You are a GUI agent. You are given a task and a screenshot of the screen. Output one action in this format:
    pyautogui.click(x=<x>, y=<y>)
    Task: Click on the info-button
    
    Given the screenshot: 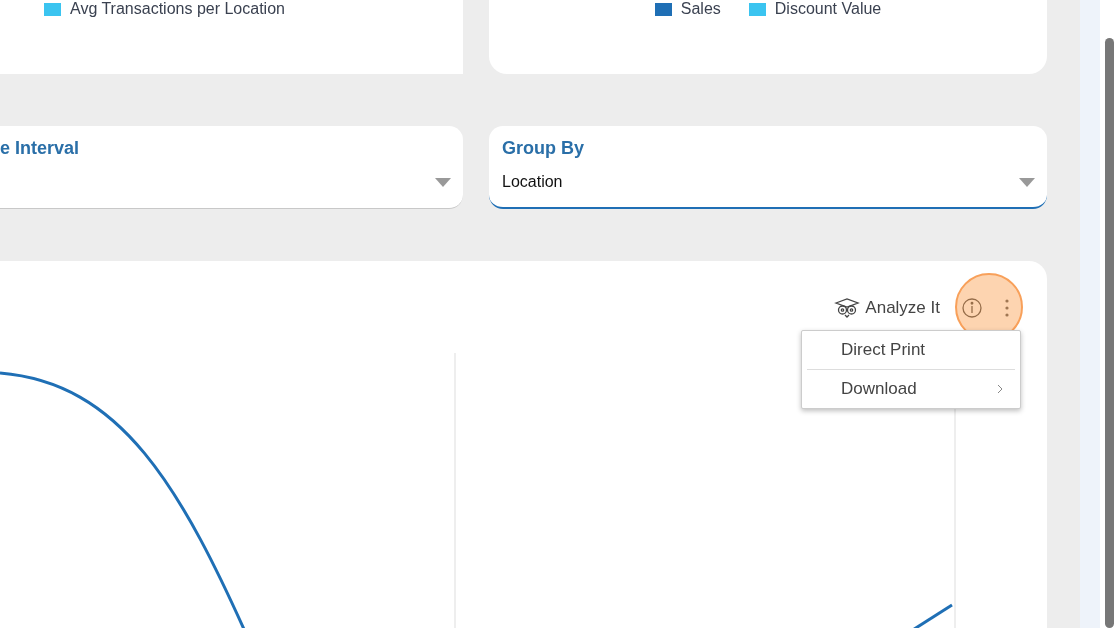 What is the action you would take?
    pyautogui.click(x=972, y=308)
    